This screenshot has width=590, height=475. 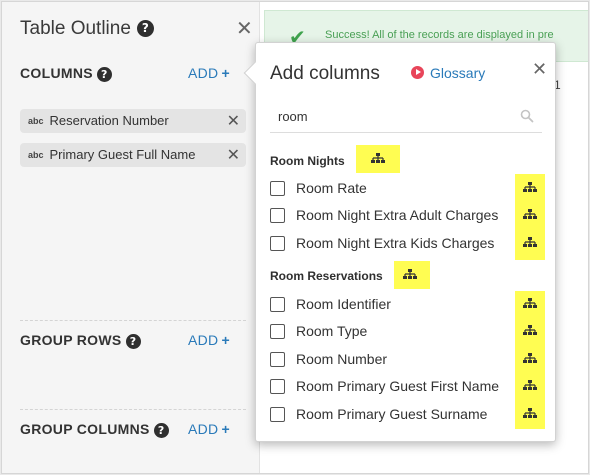 What do you see at coordinates (448, 73) in the screenshot?
I see `glossary-link: Glossary` at bounding box center [448, 73].